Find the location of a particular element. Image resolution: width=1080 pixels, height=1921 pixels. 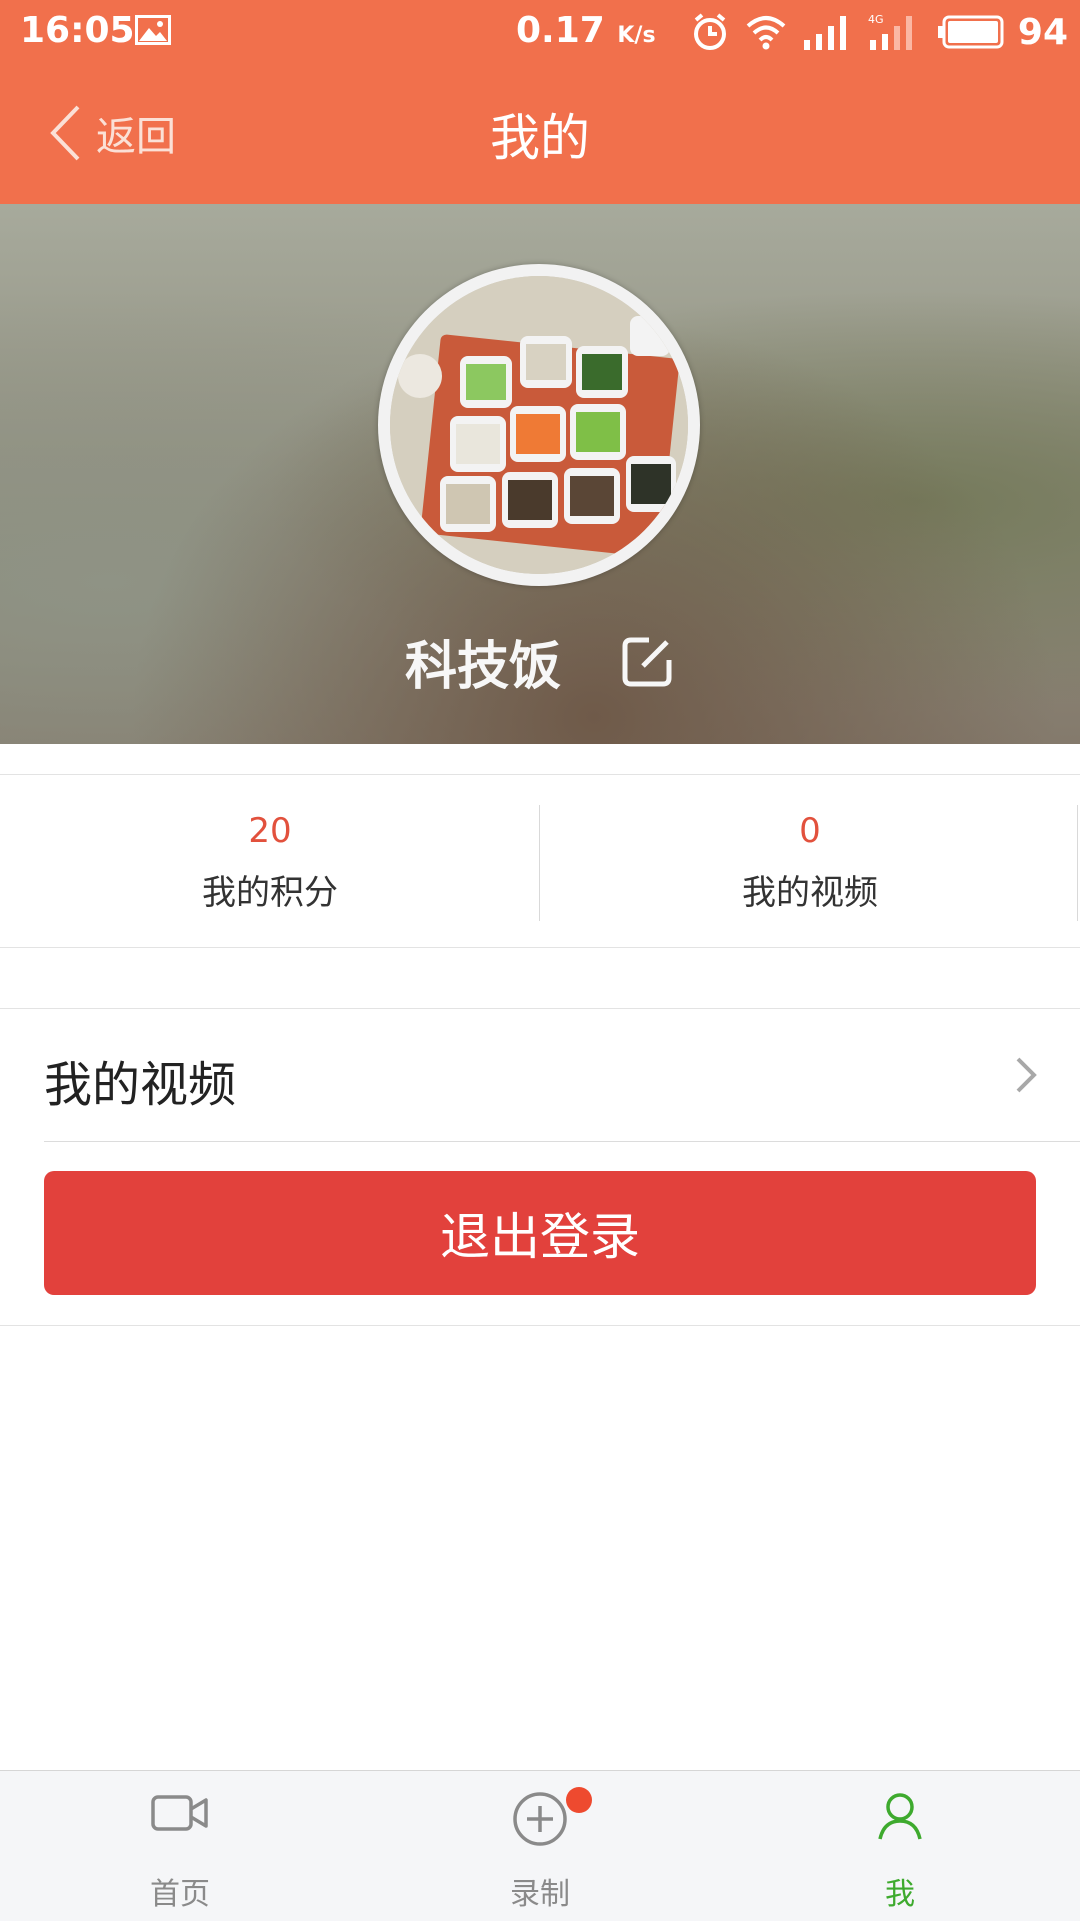

status-time: 16:05 is located at coordinates (77, 30).